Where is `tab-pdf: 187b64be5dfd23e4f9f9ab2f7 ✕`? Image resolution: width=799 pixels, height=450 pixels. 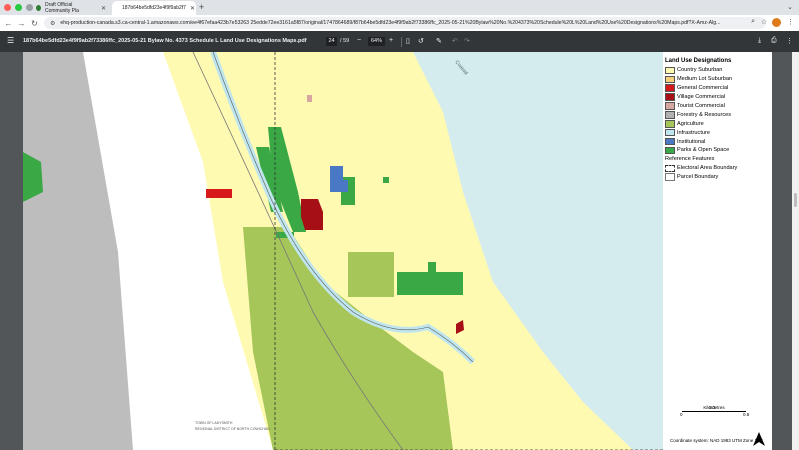
tab-pdf: 187b64be5dfd23e4f9f9ab2f7 ✕ is located at coordinates (154, 8).